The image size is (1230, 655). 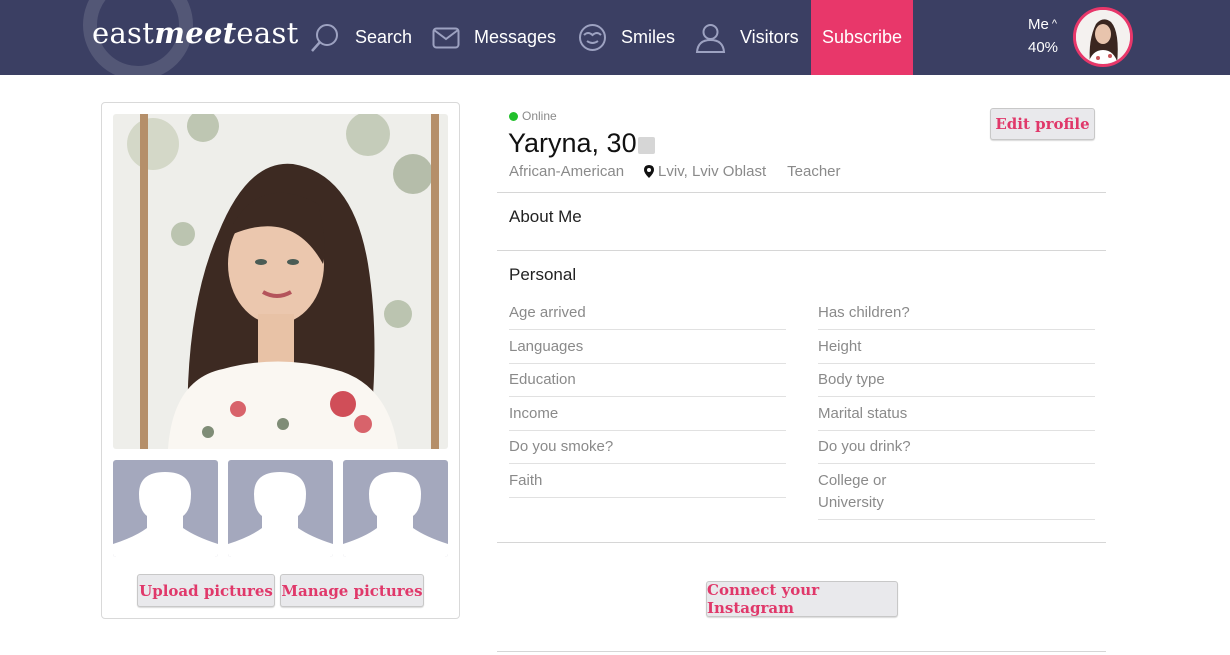 I want to click on nav-messages: Messages, so click(x=494, y=37).